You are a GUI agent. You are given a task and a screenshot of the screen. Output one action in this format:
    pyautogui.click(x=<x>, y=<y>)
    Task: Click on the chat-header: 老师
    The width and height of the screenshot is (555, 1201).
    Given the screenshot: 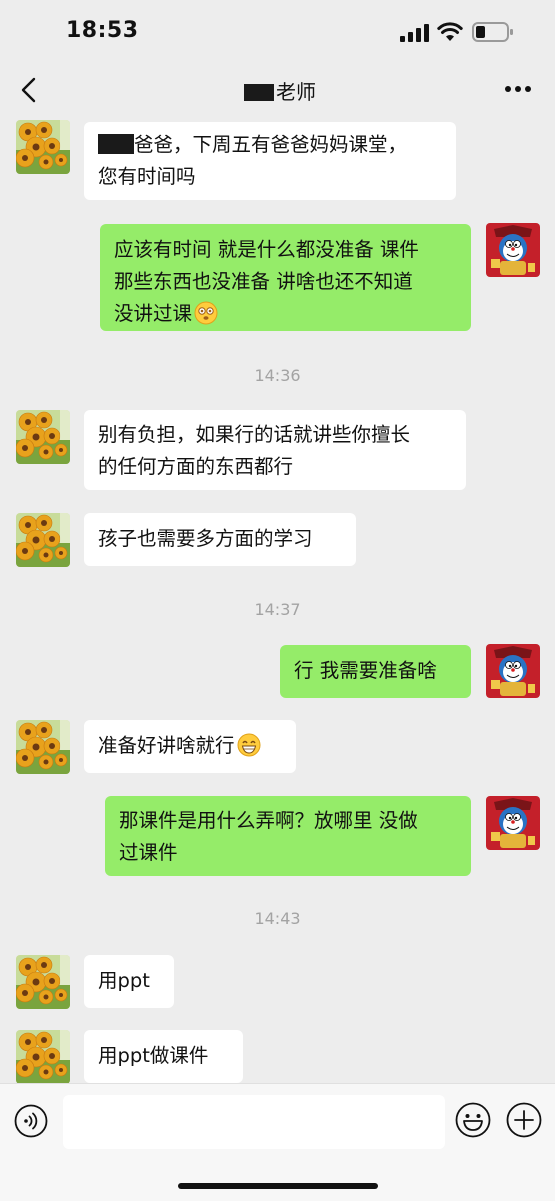 What is the action you would take?
    pyautogui.click(x=277, y=90)
    